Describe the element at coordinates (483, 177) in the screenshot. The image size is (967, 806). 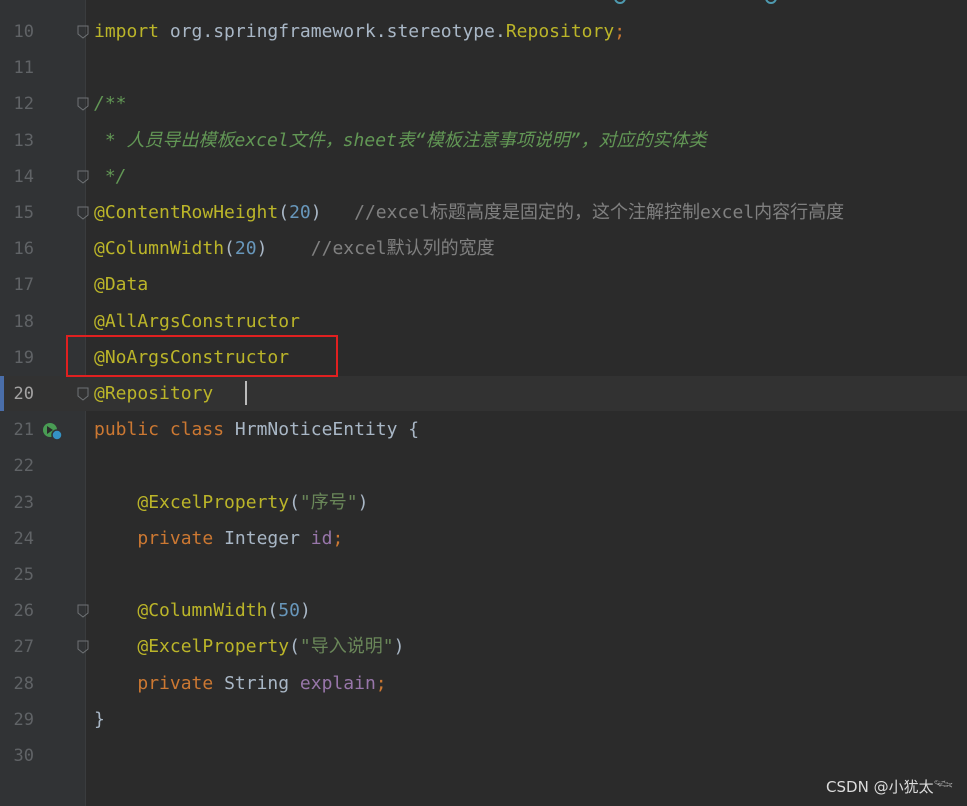
I see `code-line: 14 */` at that location.